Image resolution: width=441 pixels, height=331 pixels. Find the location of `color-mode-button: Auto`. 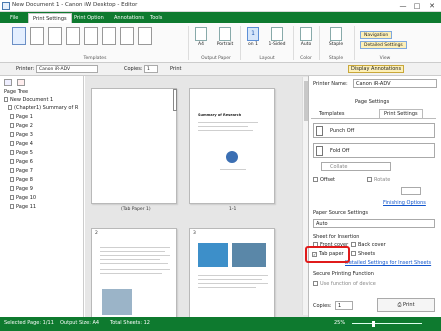

color-mode-button: Auto is located at coordinates (306, 37).